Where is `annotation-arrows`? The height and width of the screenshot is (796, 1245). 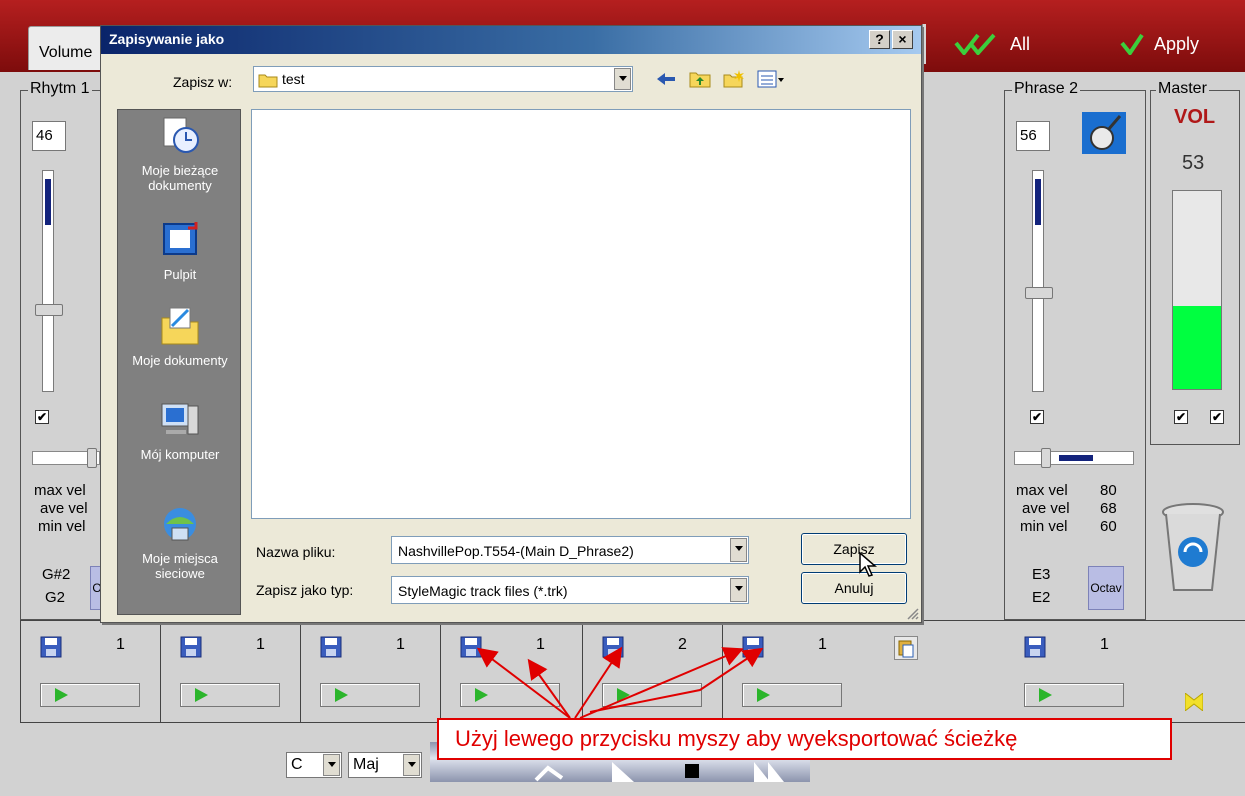
annotation-arrows is located at coordinates (620, 682).